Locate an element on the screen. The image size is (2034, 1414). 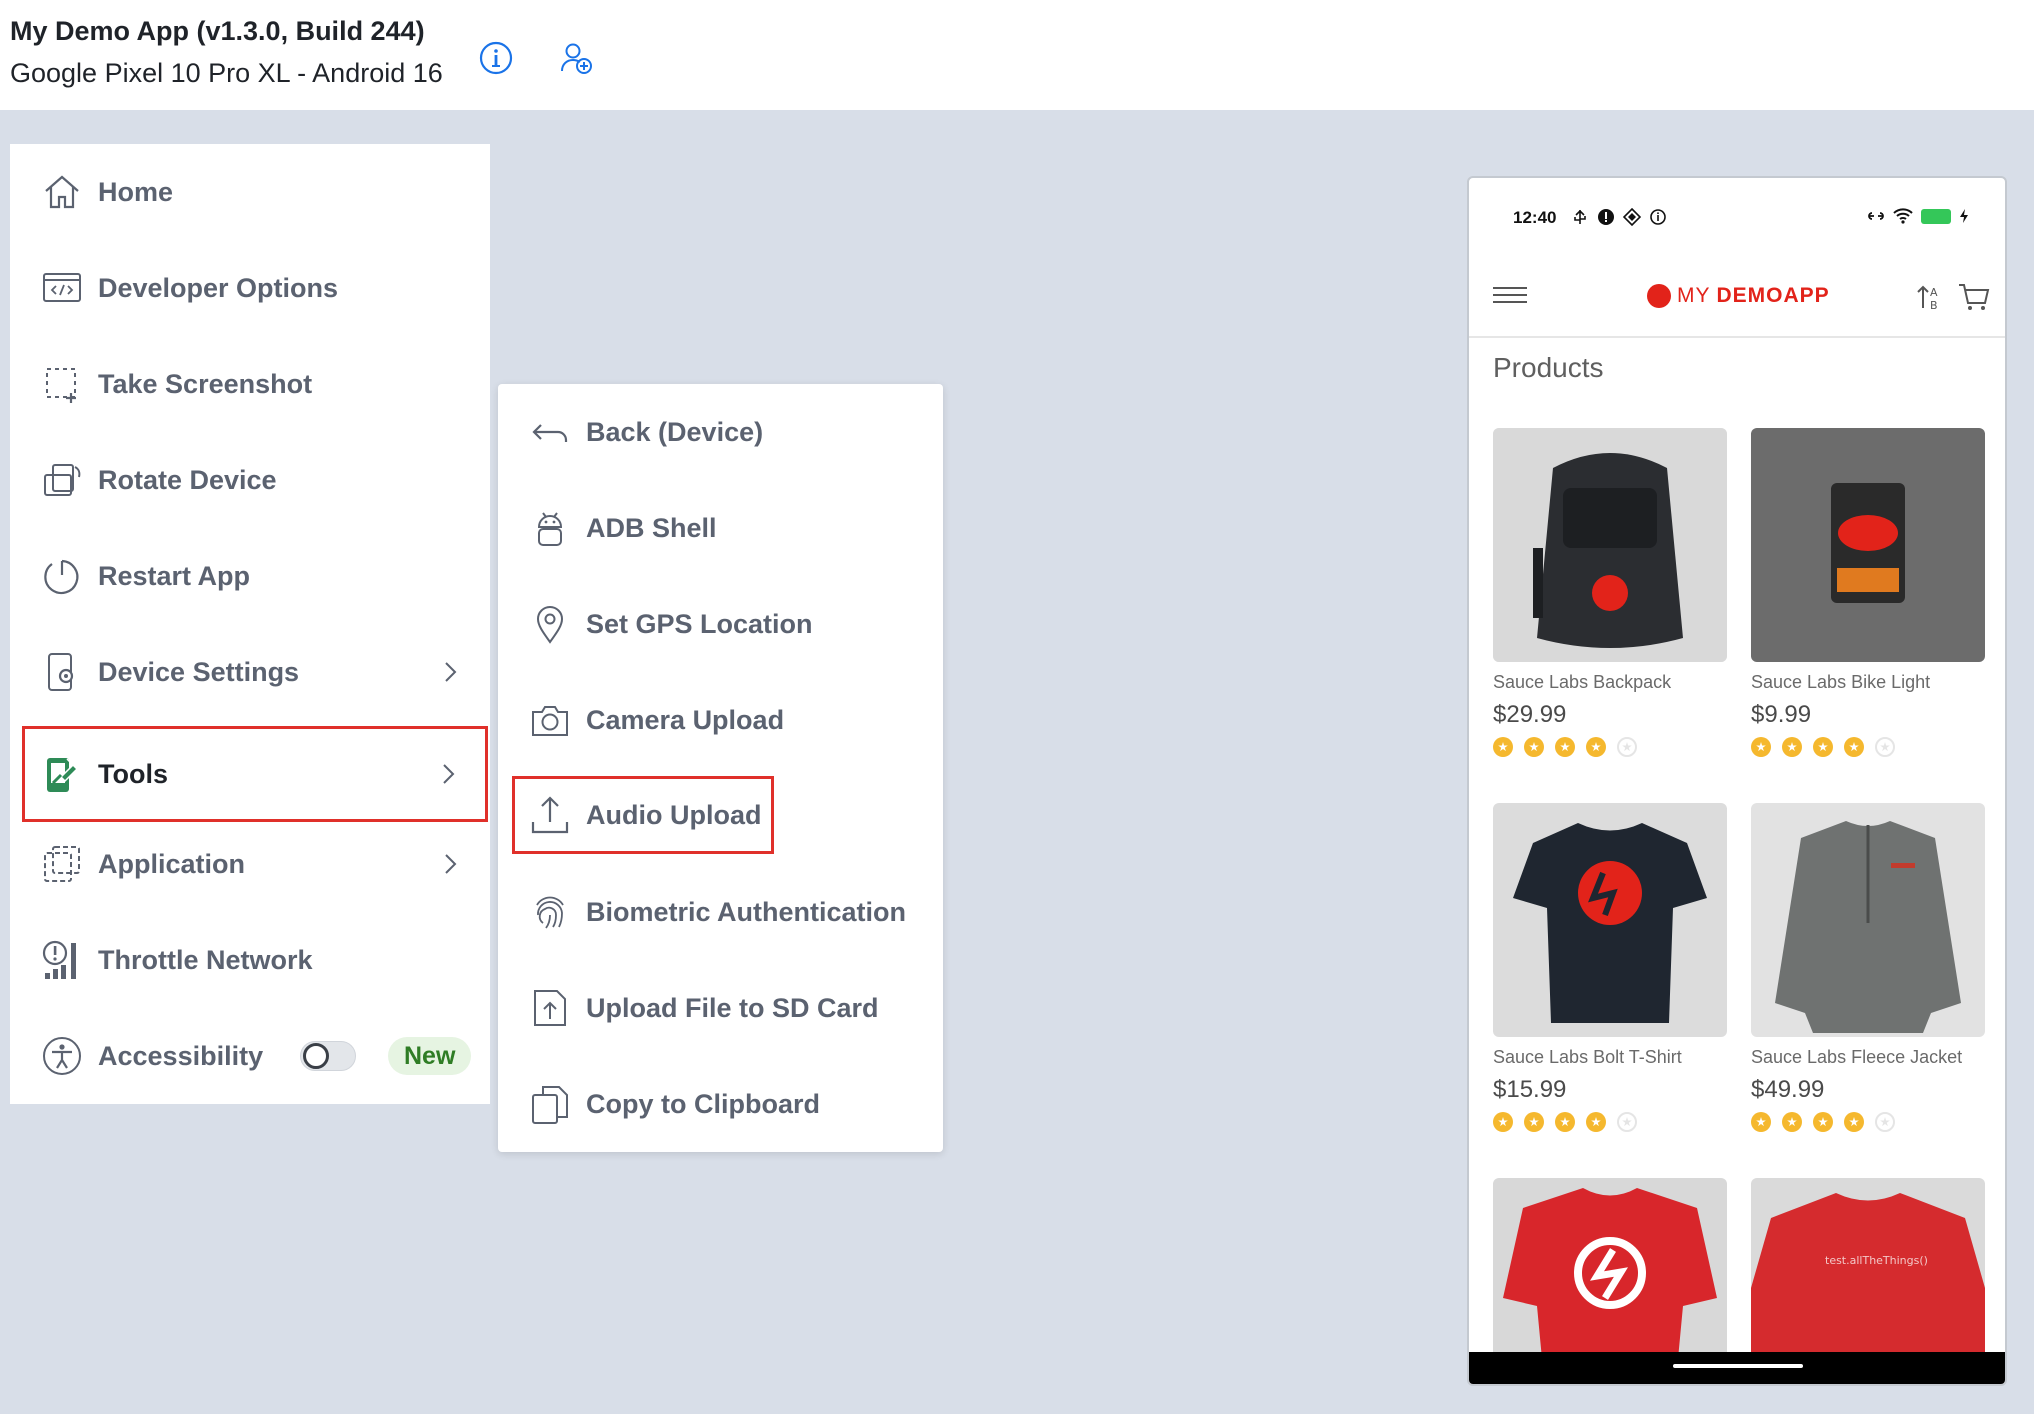
device-name: Google Pixel 10 Pro XL - Android 16 is located at coordinates (226, 73).